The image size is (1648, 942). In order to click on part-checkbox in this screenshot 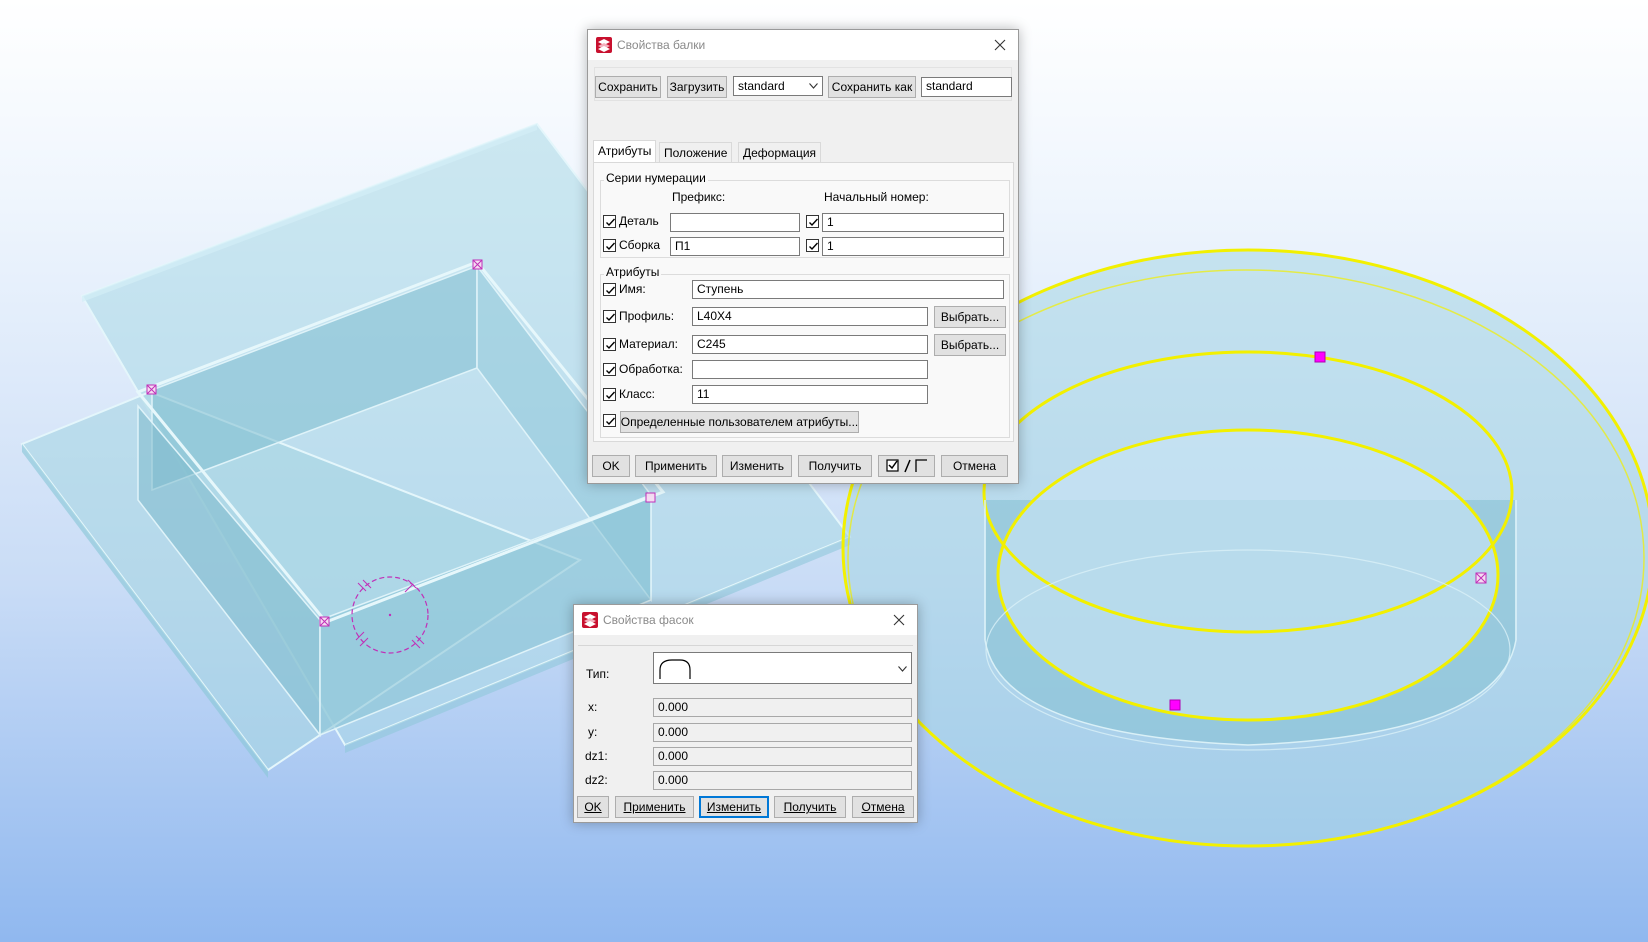, I will do `click(609, 221)`.